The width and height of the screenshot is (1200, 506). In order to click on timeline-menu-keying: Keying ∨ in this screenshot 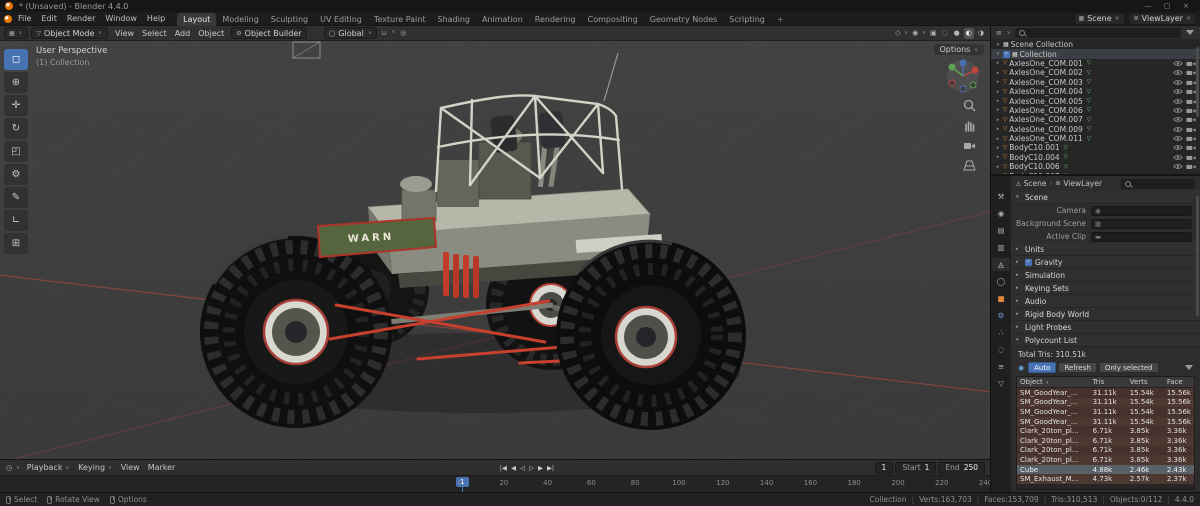, I will do `click(95, 467)`.